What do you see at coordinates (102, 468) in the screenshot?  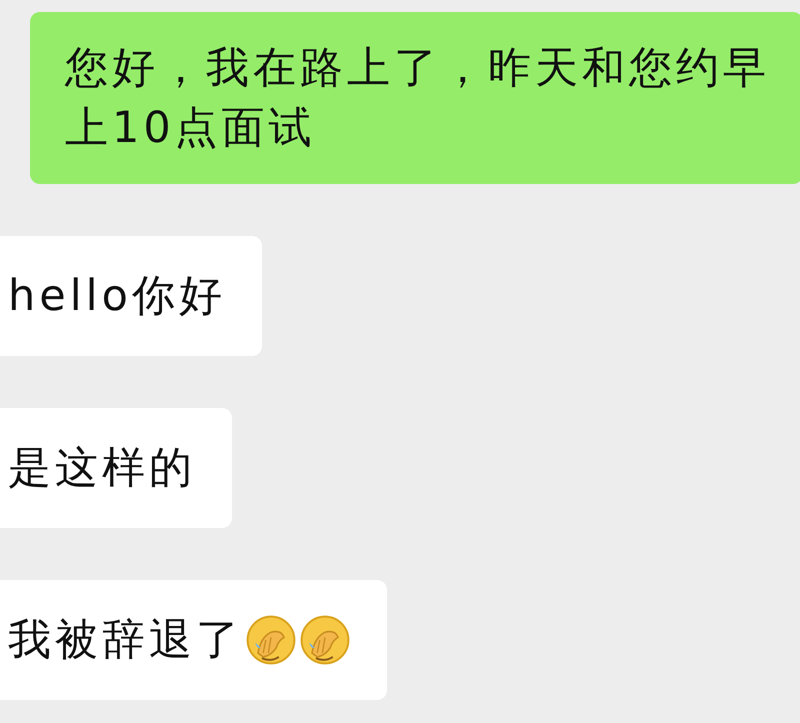 I see `message-text: 是这样的` at bounding box center [102, 468].